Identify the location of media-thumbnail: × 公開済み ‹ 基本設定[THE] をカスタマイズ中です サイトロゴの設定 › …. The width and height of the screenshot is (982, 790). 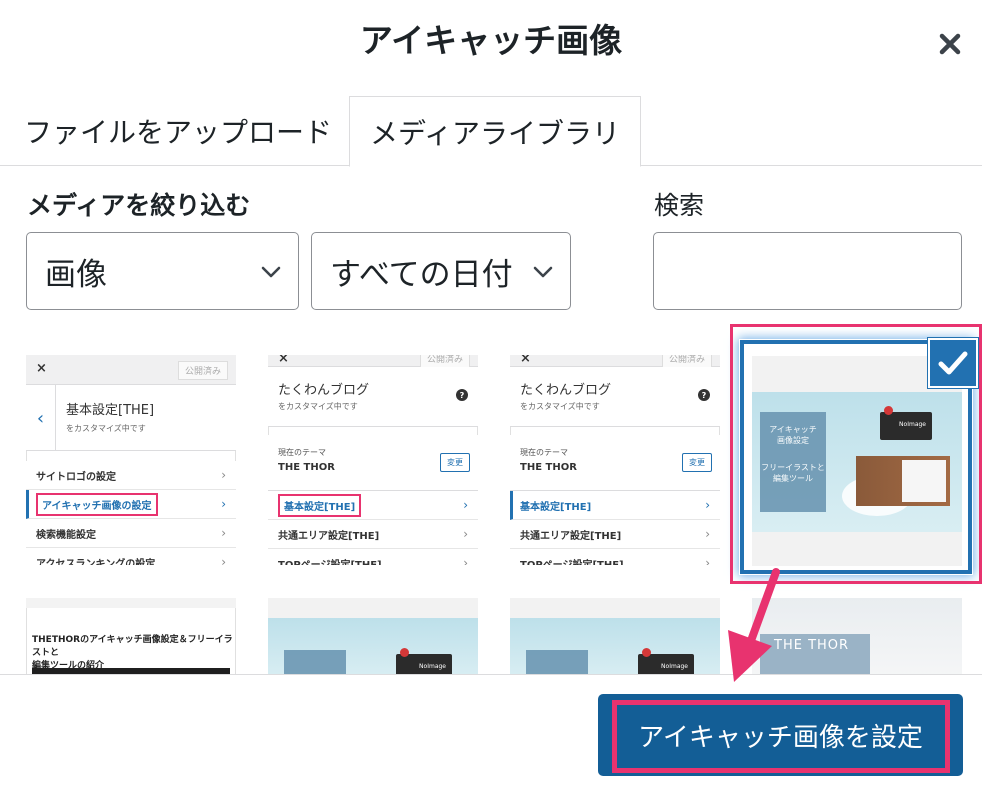
(131, 460).